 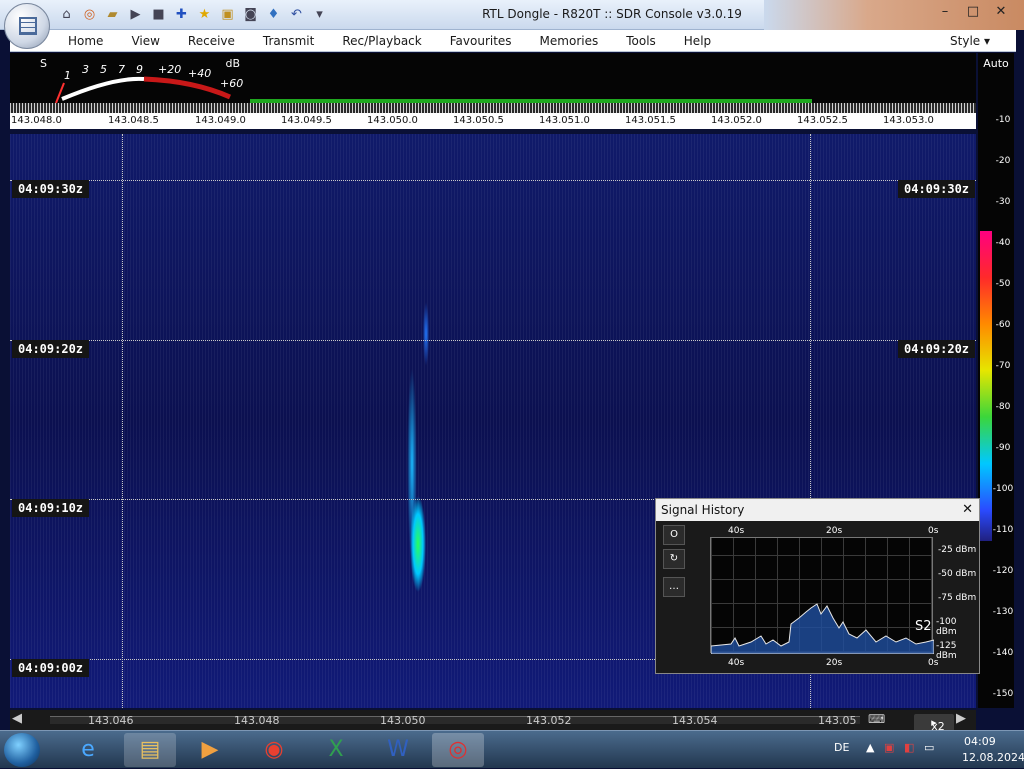 What do you see at coordinates (946, 651) in the screenshot?
I see `level-minus125: -125 dBm` at bounding box center [946, 651].